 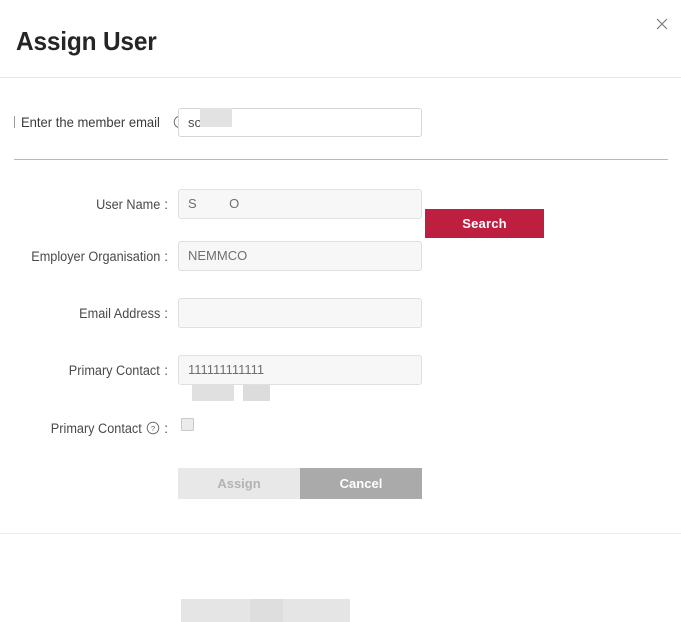 What do you see at coordinates (341, 159) in the screenshot?
I see `section-divider` at bounding box center [341, 159].